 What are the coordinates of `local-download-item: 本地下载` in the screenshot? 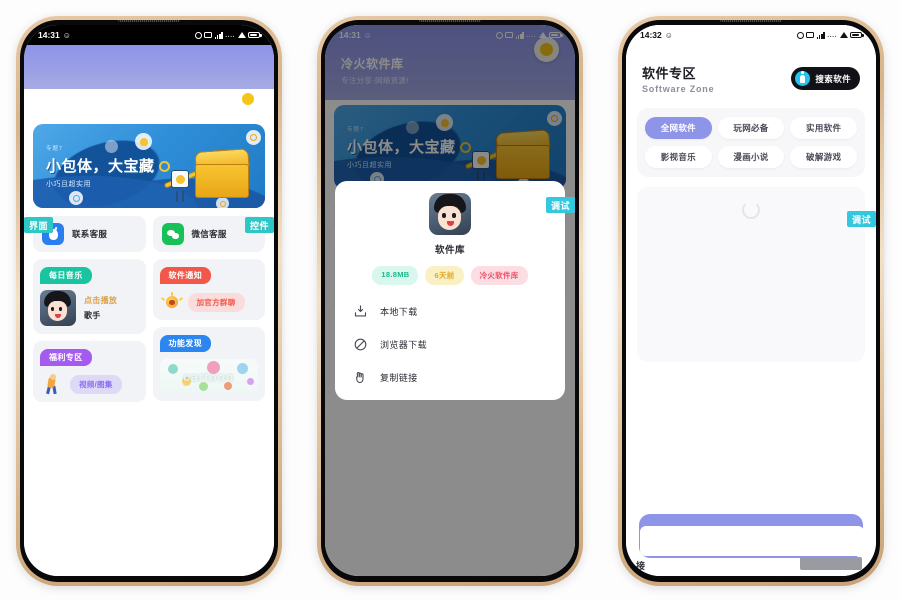 It's located at (450, 311).